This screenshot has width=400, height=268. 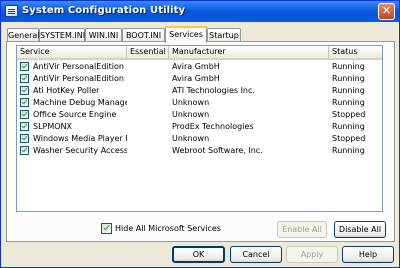 I want to click on service-name: Machine Debug Manager, so click(x=80, y=102).